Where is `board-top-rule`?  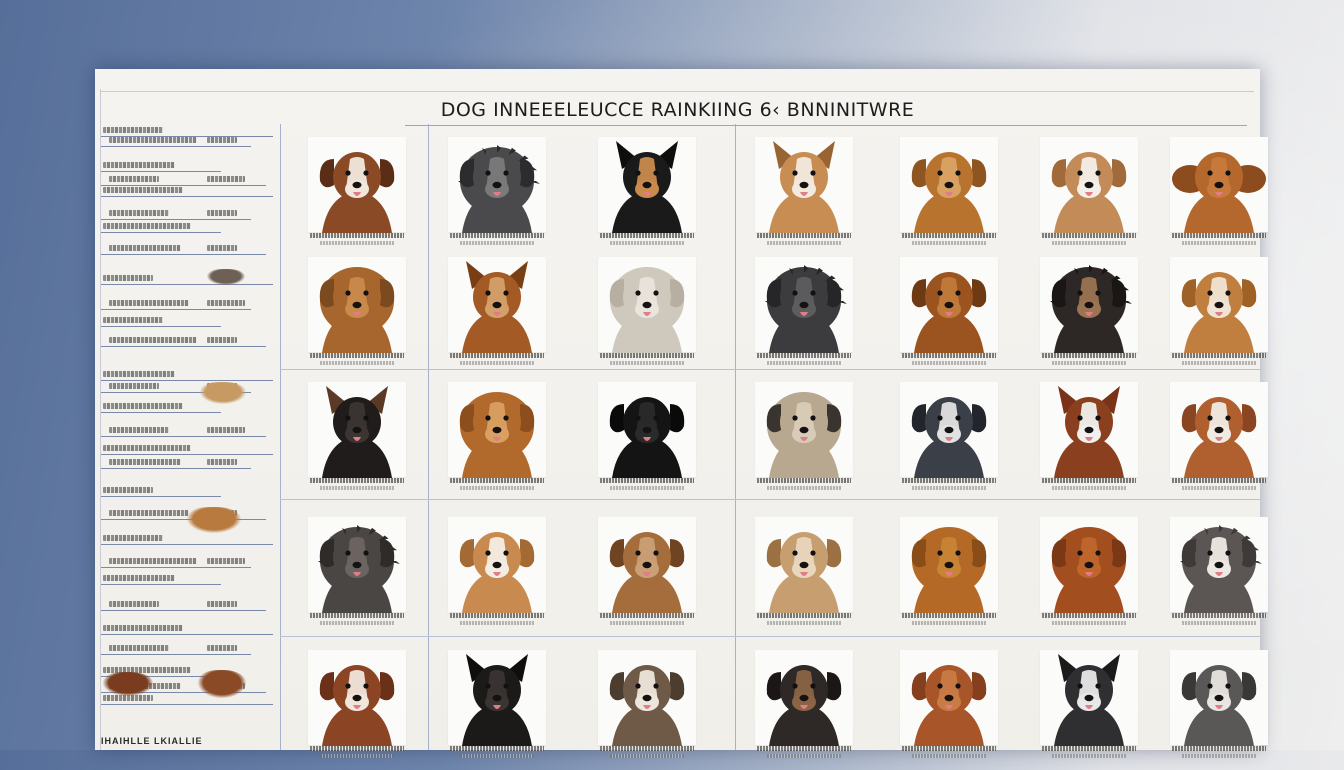
board-top-rule is located at coordinates (677, 91).